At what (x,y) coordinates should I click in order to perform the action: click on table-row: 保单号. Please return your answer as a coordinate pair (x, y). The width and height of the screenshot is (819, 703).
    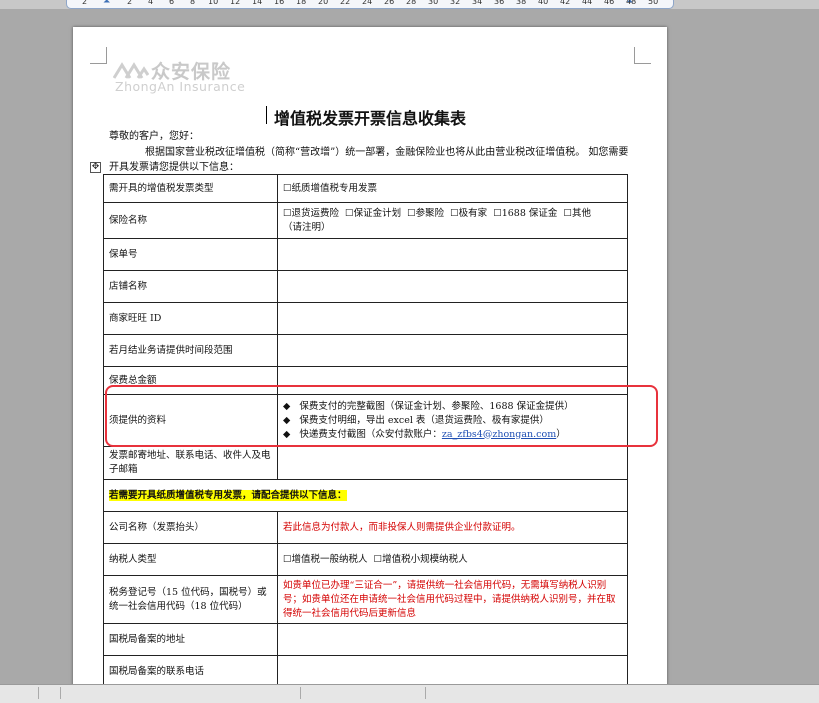
    Looking at the image, I should click on (365, 254).